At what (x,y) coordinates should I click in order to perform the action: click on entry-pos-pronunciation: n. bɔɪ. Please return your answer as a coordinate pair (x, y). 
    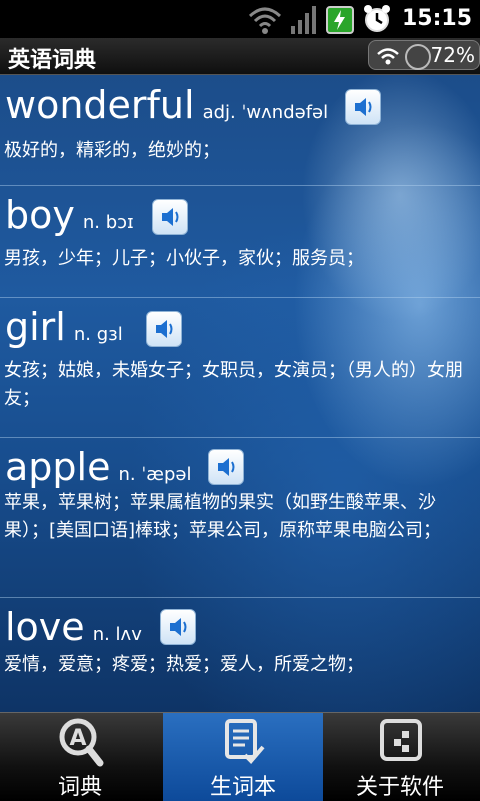
    Looking at the image, I should click on (108, 222).